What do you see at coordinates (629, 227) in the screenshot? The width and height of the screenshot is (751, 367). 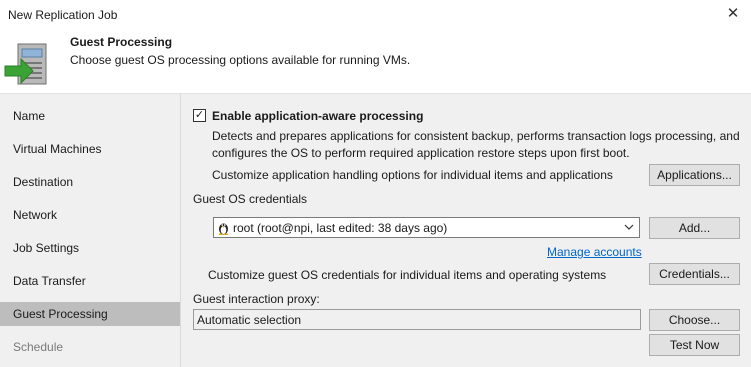 I see `chevron-down-icon` at bounding box center [629, 227].